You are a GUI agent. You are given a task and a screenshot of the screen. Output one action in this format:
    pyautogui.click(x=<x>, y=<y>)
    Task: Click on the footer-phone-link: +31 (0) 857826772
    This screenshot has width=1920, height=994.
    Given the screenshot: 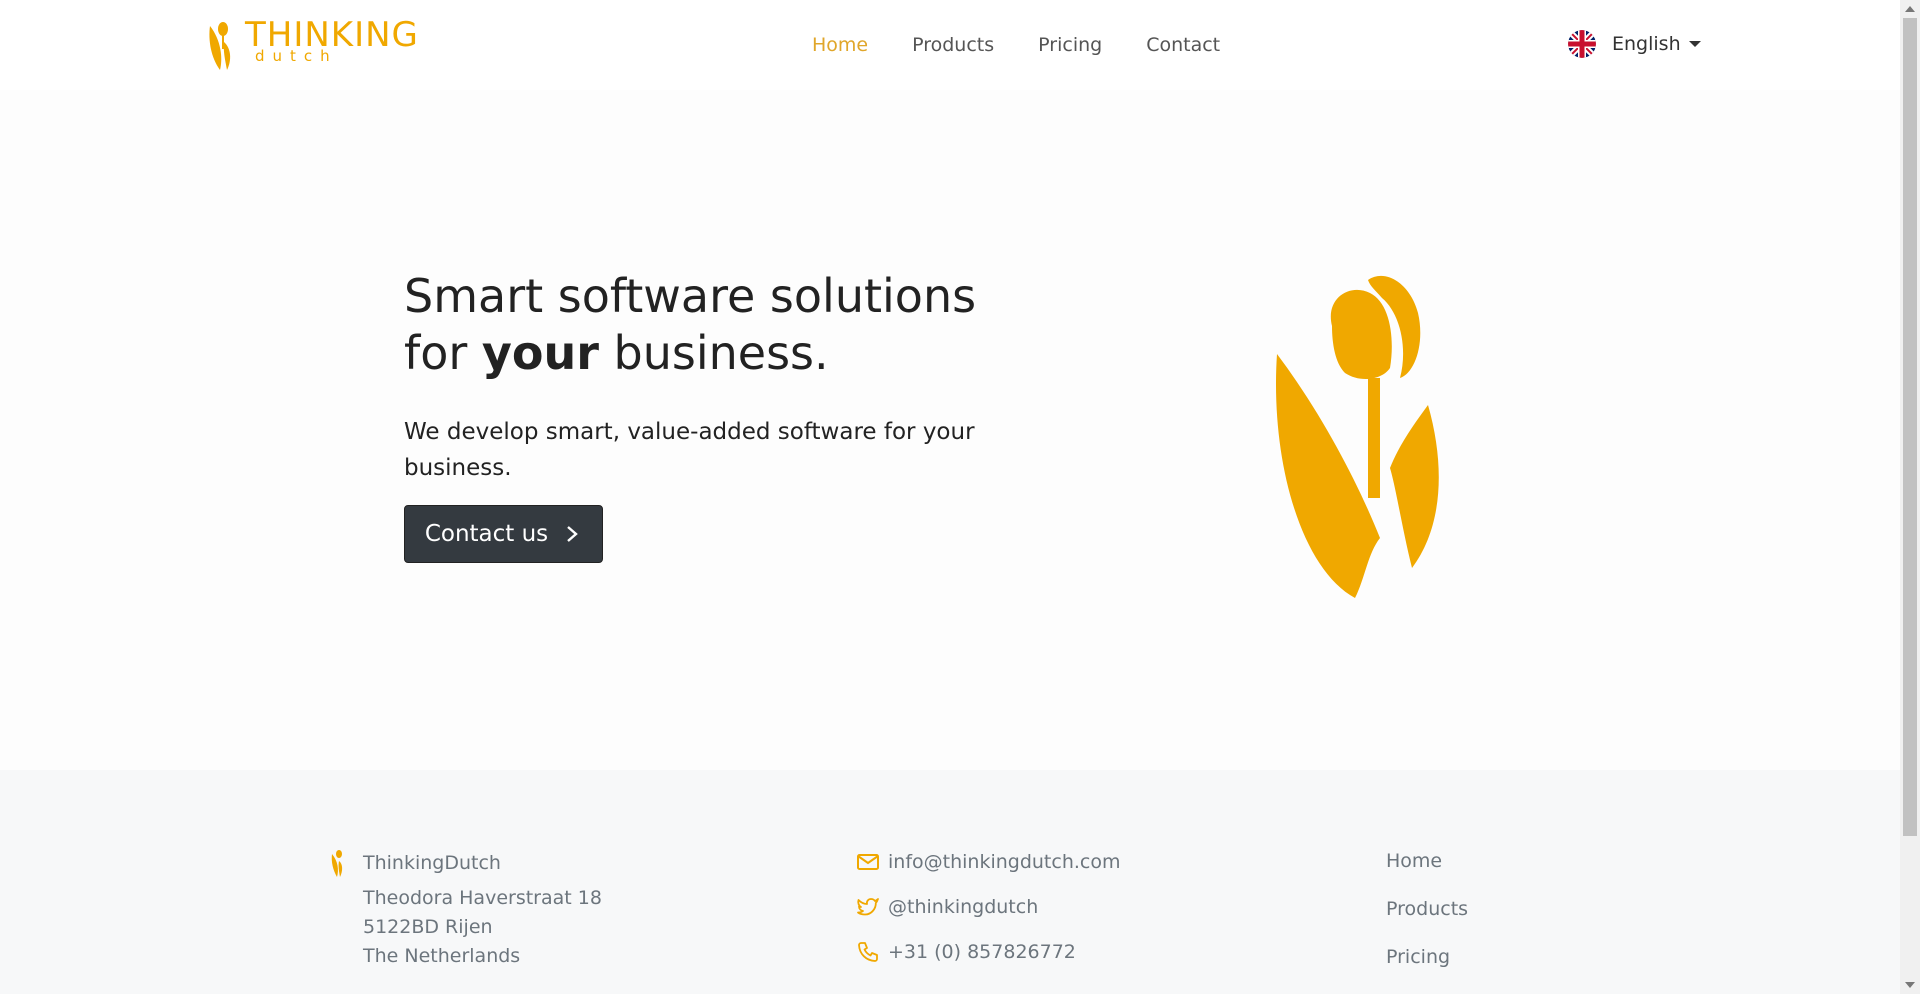 What is the action you would take?
    pyautogui.click(x=966, y=952)
    